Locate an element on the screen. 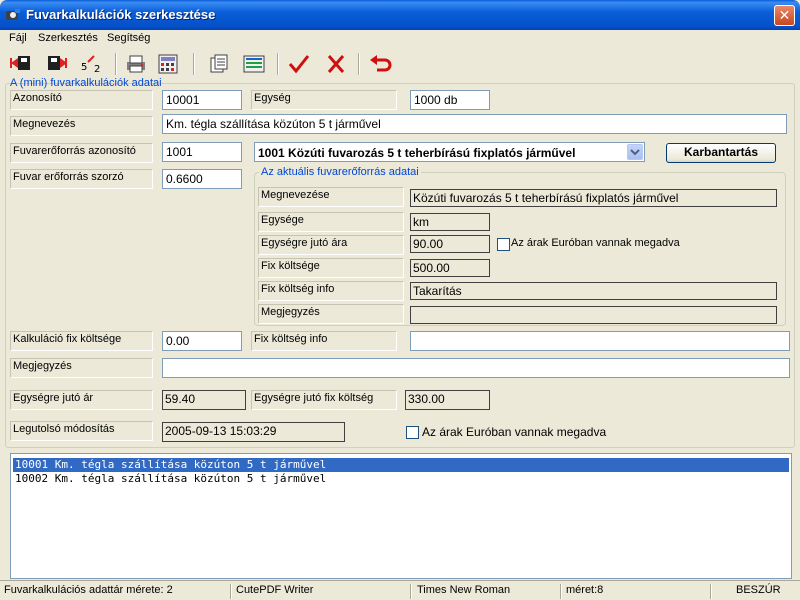 This screenshot has height=600, width=800. menu-szerkesztes: Szerkesztés is located at coordinates (68, 38).